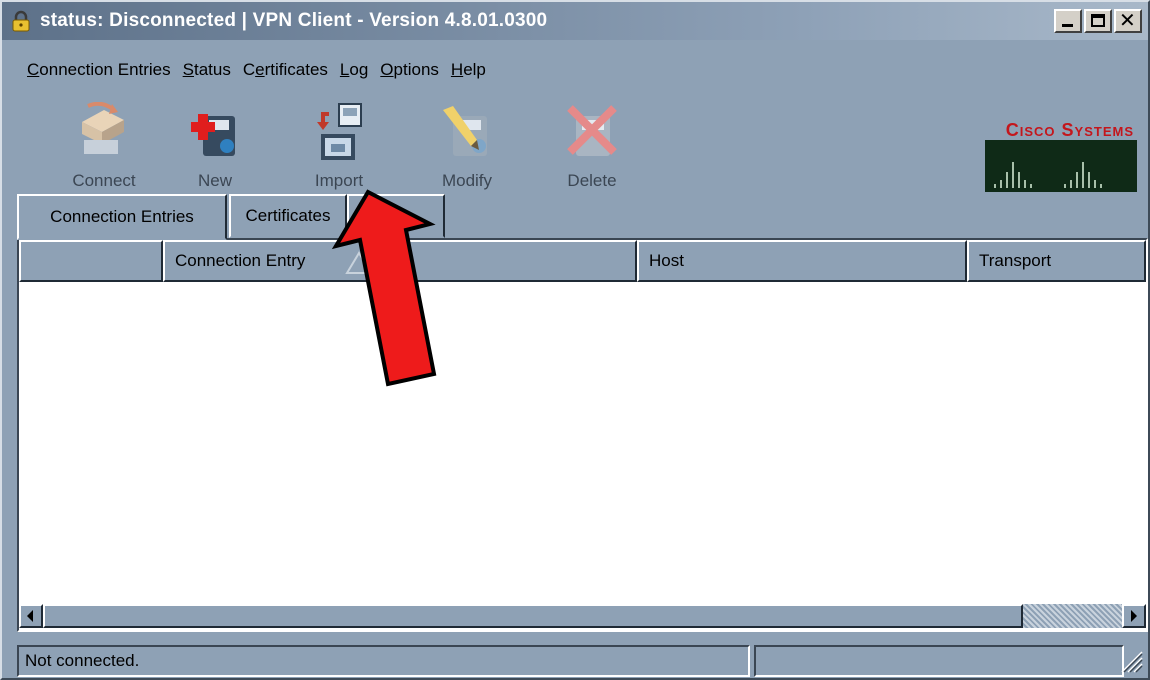  I want to click on menu-accelerator: O, so click(387, 69).